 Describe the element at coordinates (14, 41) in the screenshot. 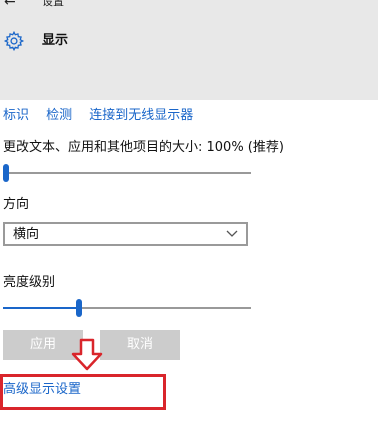

I see `gear-icon` at that location.